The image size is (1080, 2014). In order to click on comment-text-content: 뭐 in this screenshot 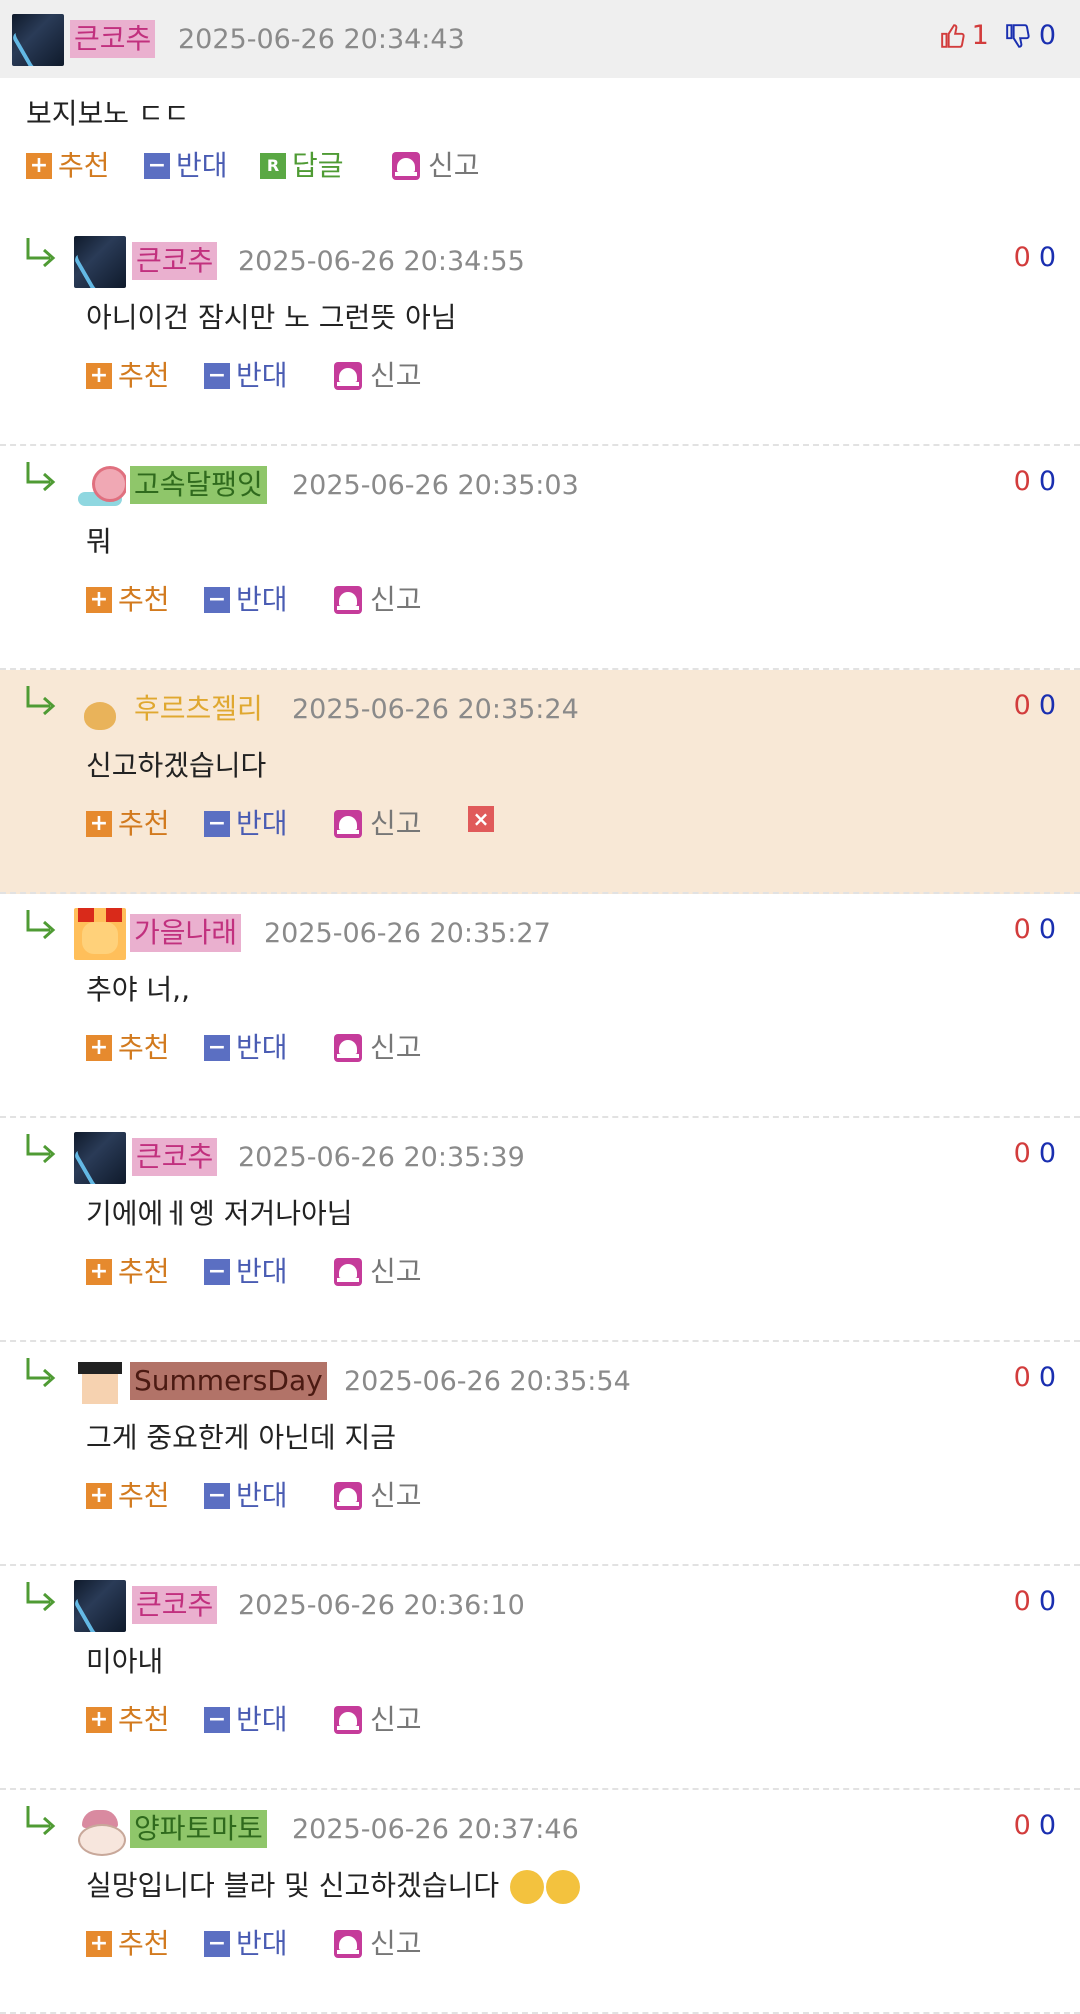, I will do `click(99, 541)`.